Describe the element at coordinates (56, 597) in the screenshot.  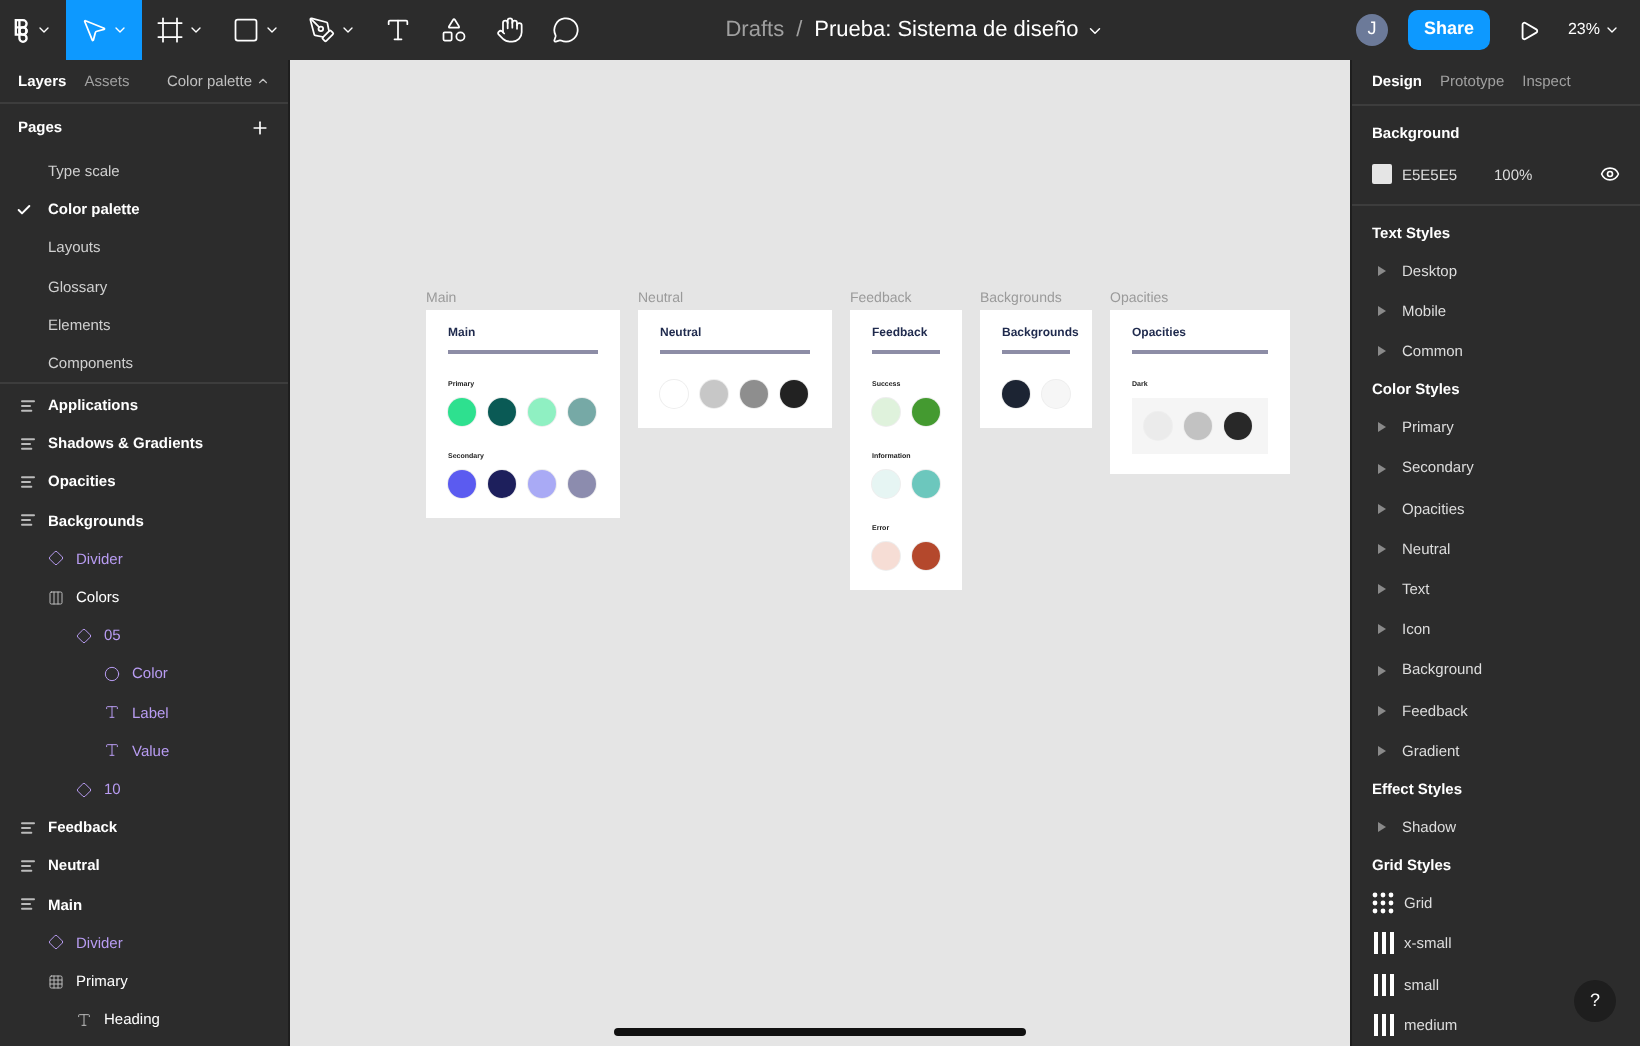
I see `autolayout-layer-icon` at that location.